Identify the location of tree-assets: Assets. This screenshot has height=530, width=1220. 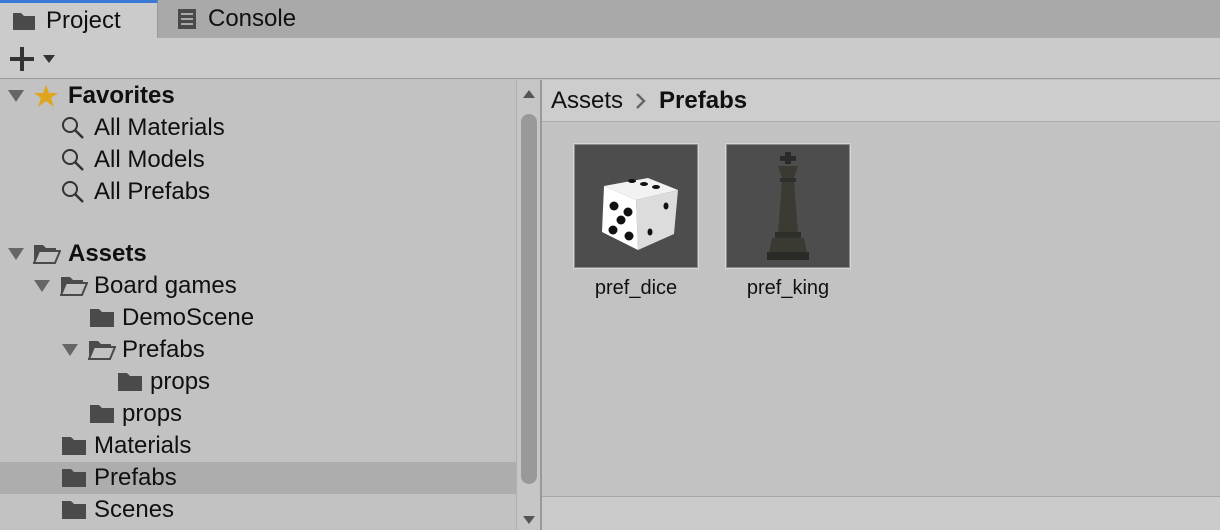
(258, 254).